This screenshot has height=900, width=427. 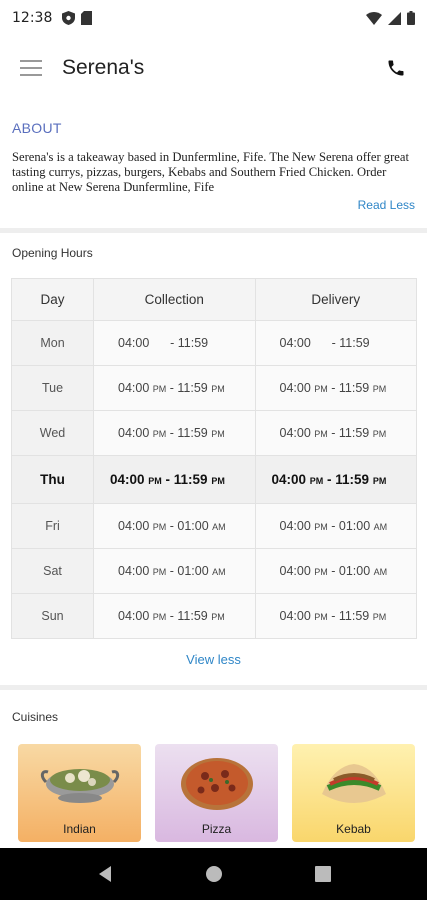 I want to click on table-row: Mon 04:00 - 11:59 04:00 - 11:59, so click(x=214, y=343).